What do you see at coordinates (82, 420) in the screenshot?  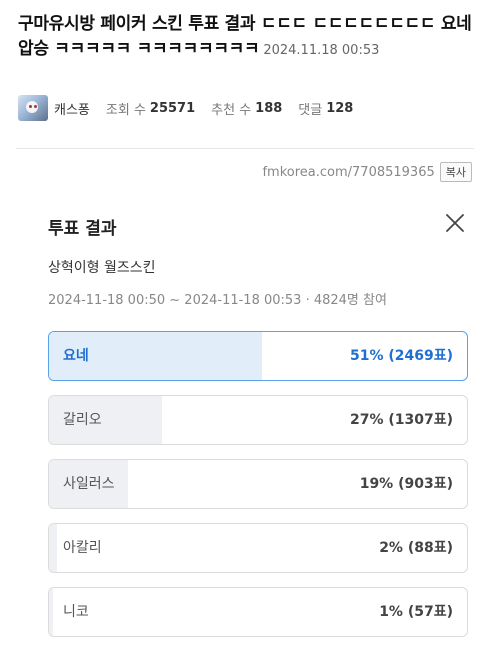 I see `poll-option-label: 갈리오` at bounding box center [82, 420].